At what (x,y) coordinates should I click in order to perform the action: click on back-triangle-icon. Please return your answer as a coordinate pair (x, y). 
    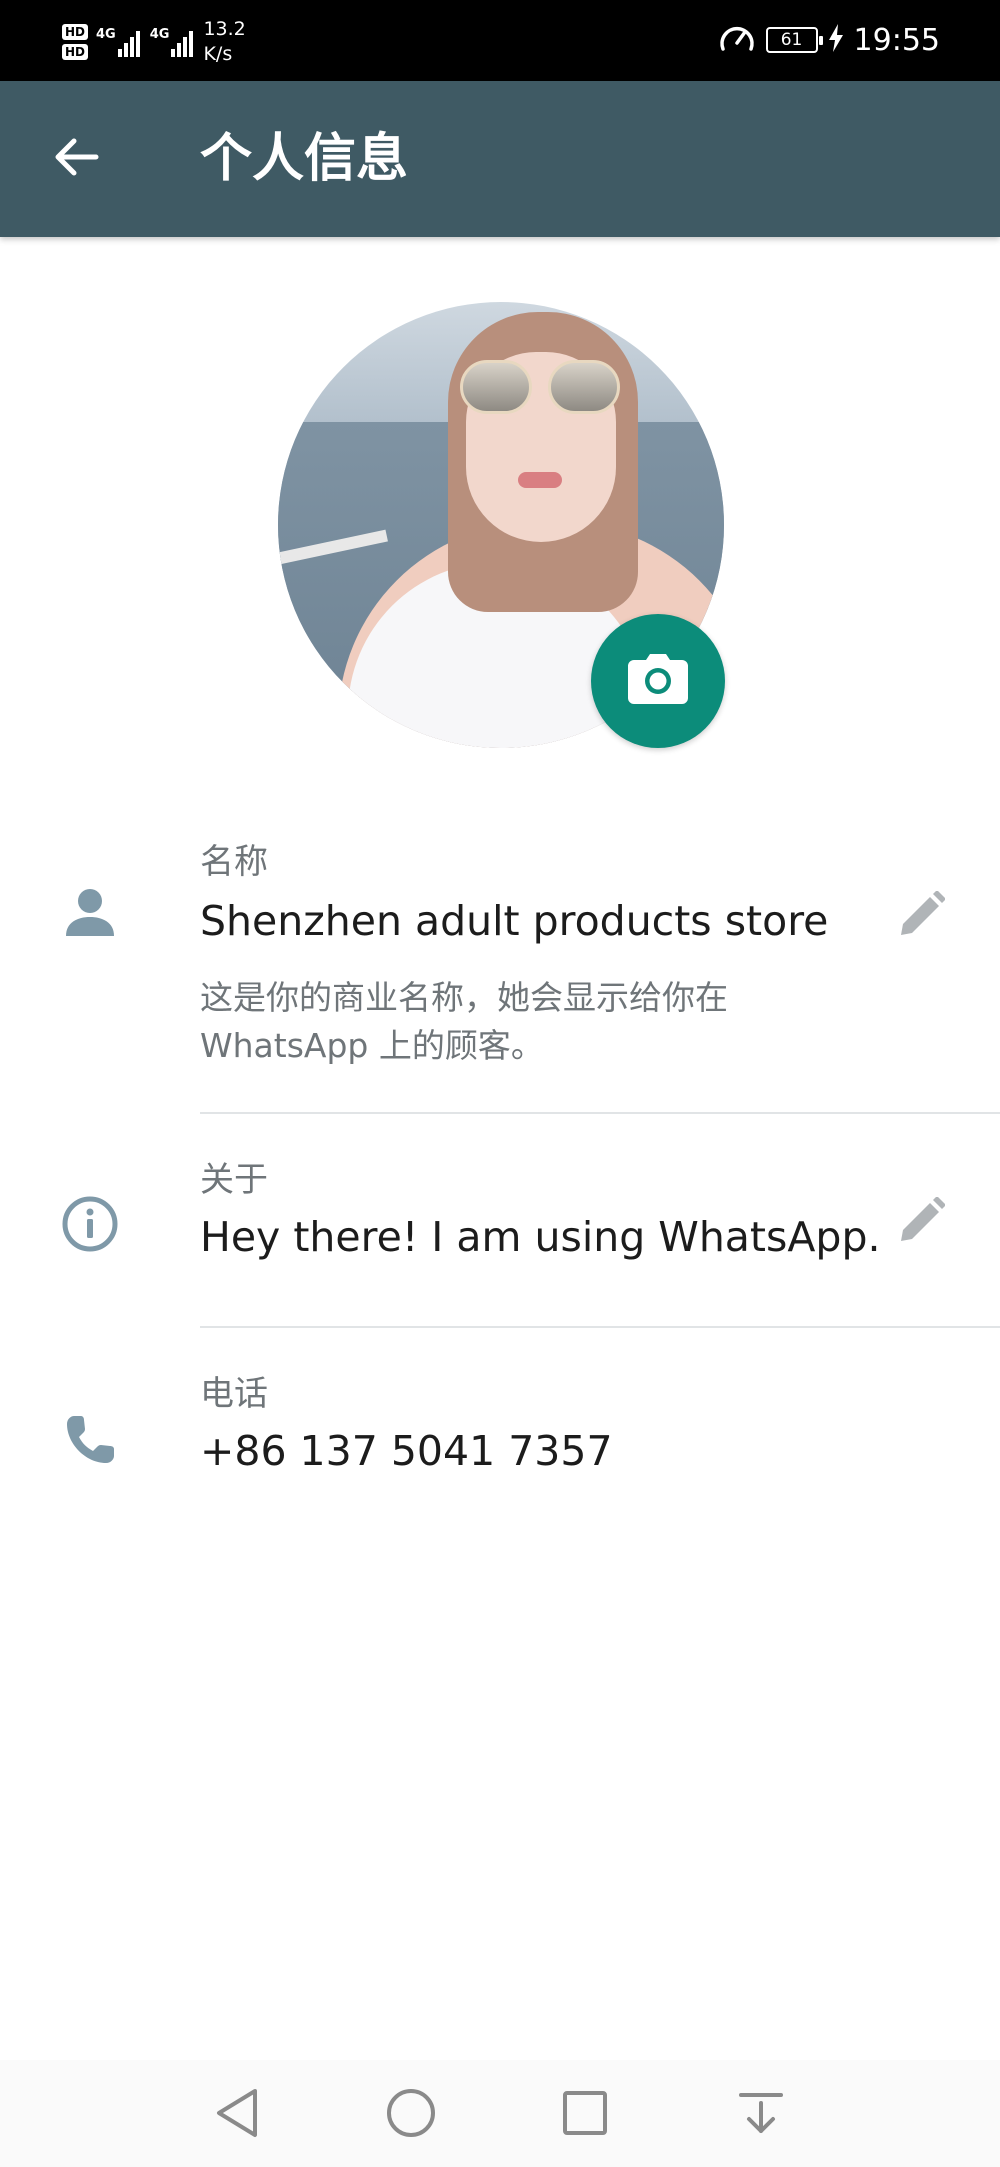
    Looking at the image, I should click on (237, 2115).